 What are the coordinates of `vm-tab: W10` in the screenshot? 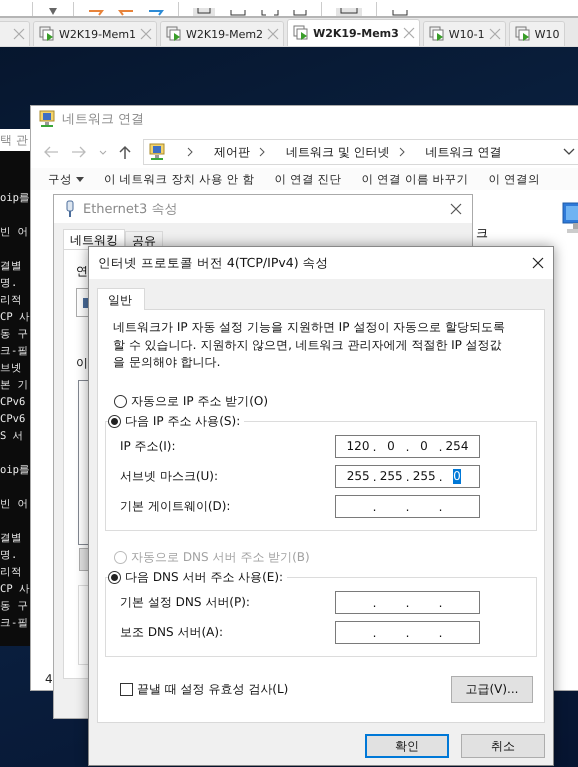 It's located at (536, 33).